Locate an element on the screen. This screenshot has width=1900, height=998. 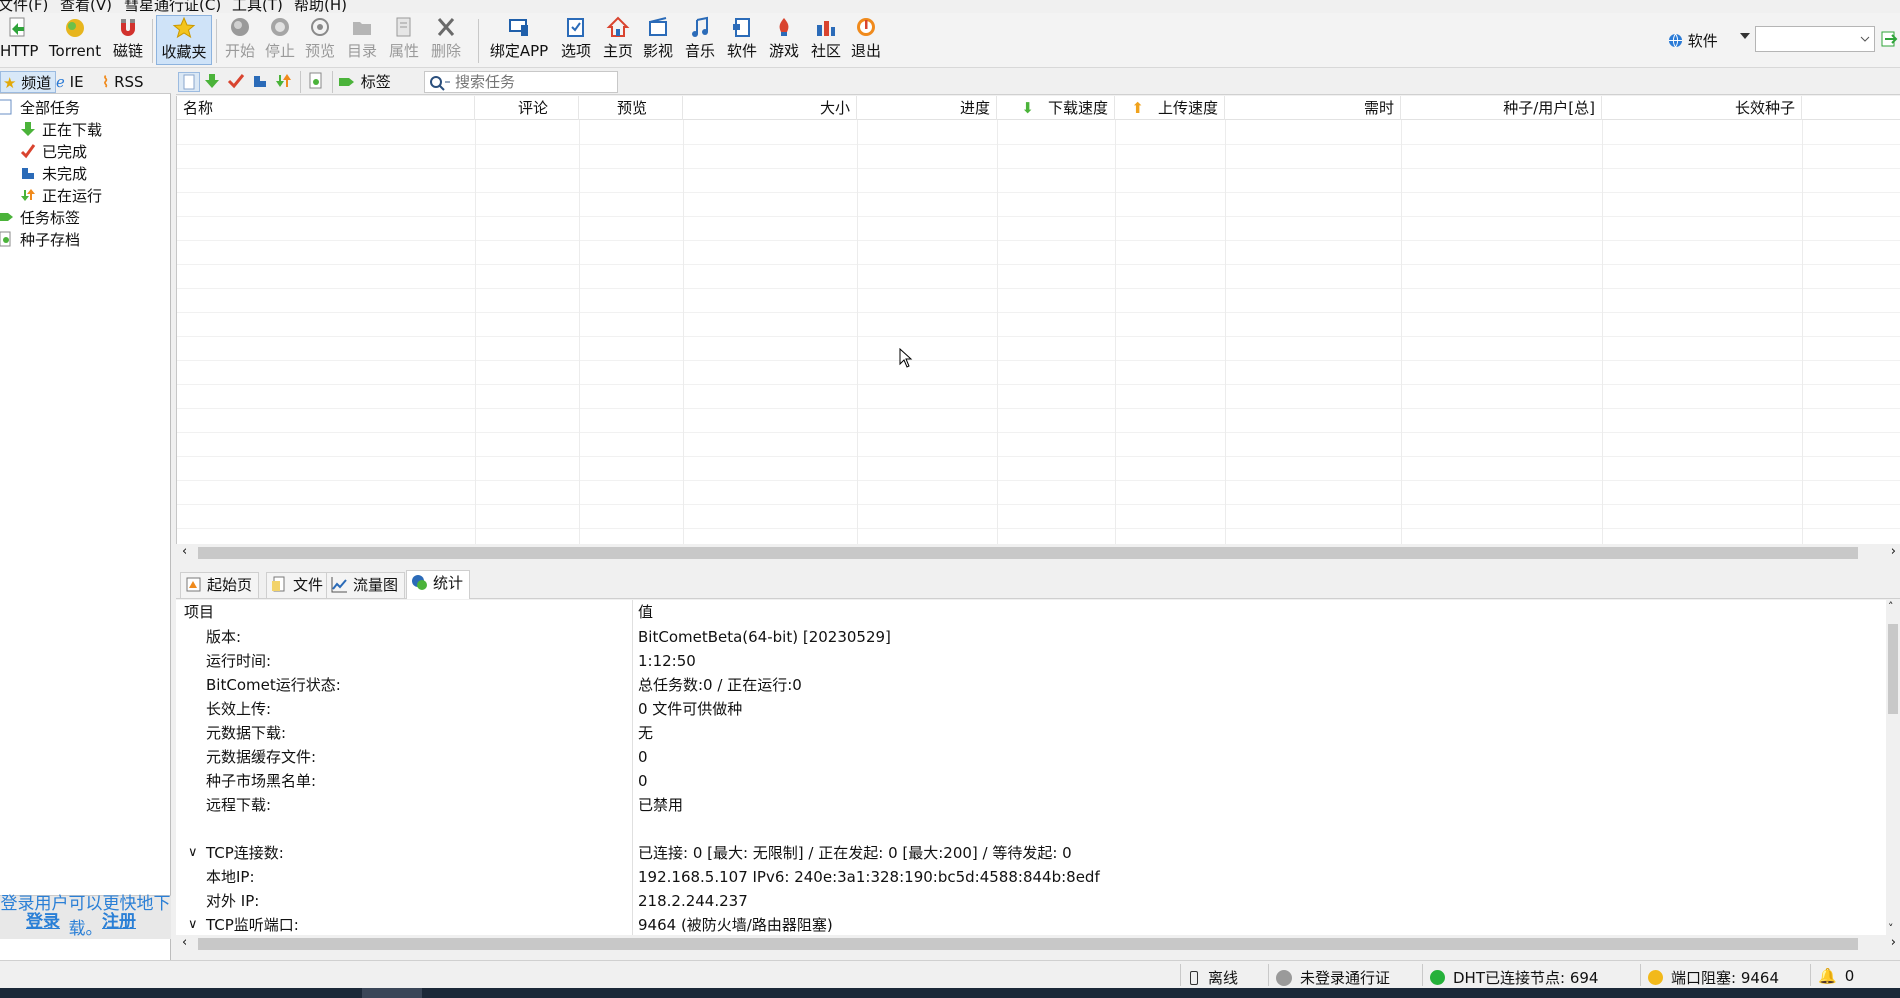
column-progress: 进度 is located at coordinates (927, 108).